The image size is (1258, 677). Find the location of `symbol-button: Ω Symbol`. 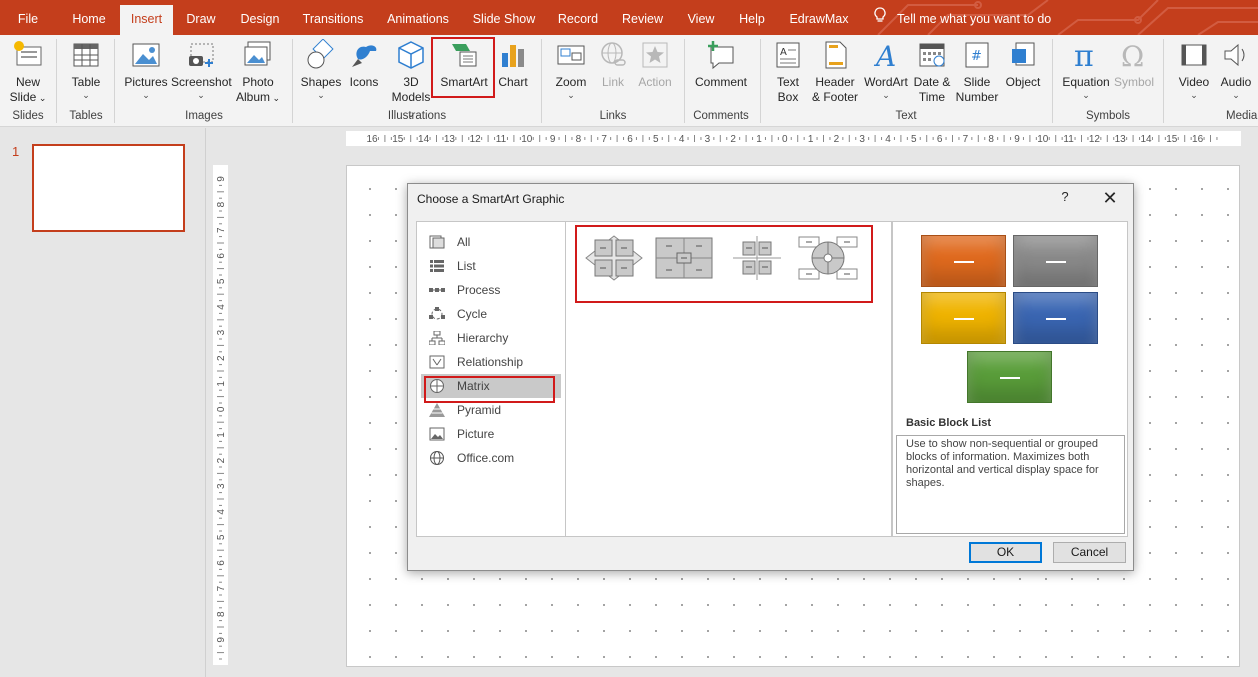

symbol-button: Ω Symbol is located at coordinates (1134, 64).